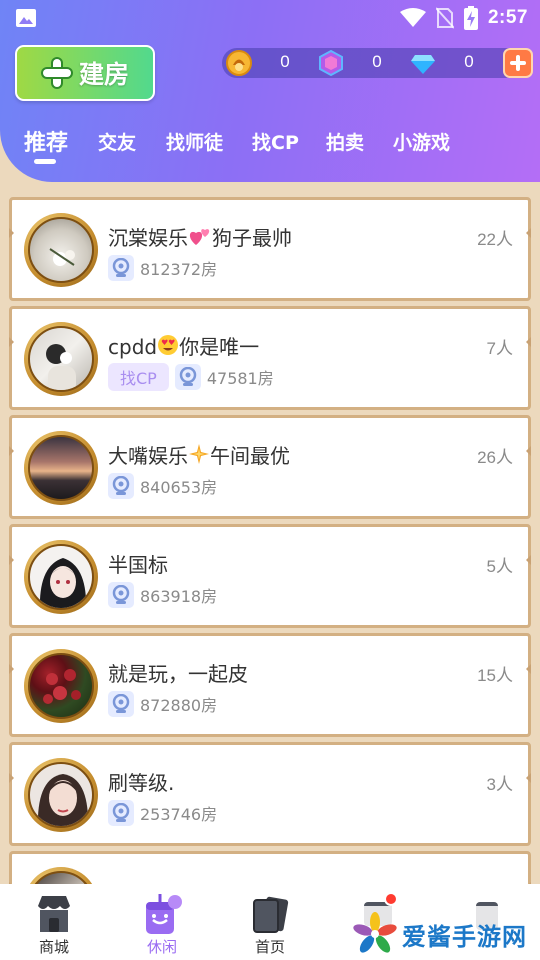 This screenshot has width=540, height=960. What do you see at coordinates (168, 345) in the screenshot?
I see `heart-eyes-icon` at bounding box center [168, 345].